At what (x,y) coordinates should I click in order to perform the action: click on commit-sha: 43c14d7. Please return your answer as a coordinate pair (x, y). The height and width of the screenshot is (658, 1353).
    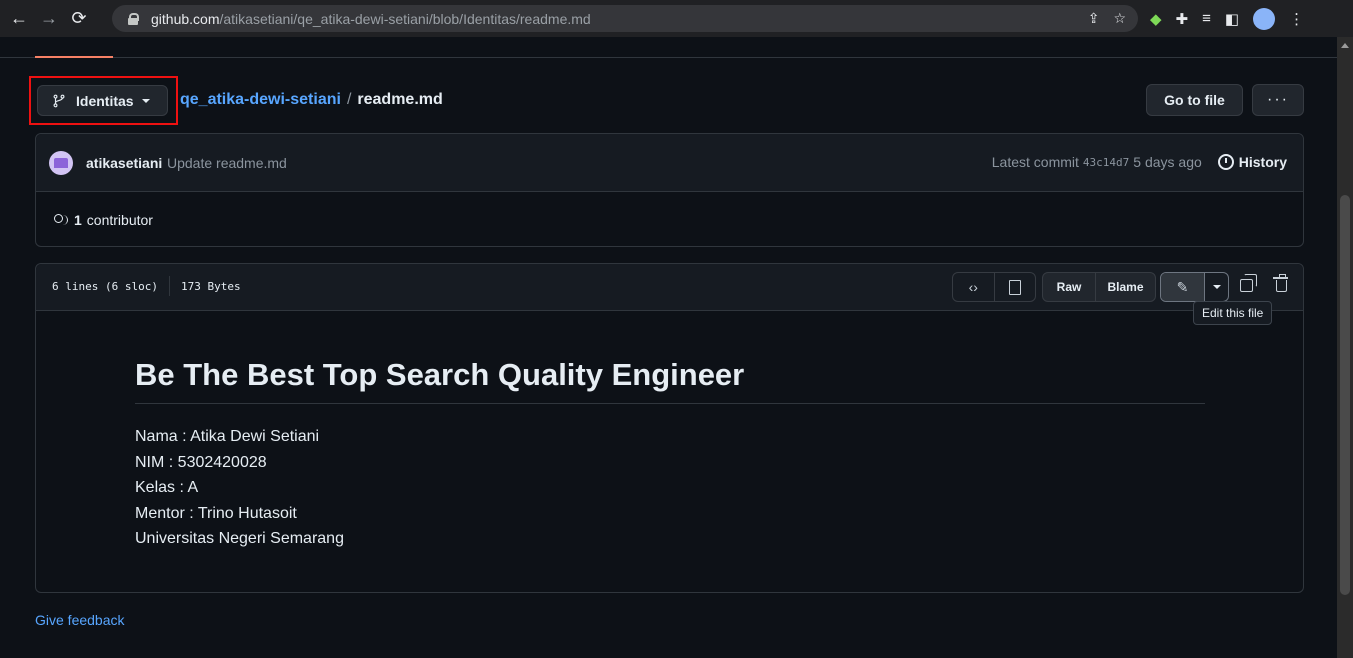
    Looking at the image, I should click on (1106, 162).